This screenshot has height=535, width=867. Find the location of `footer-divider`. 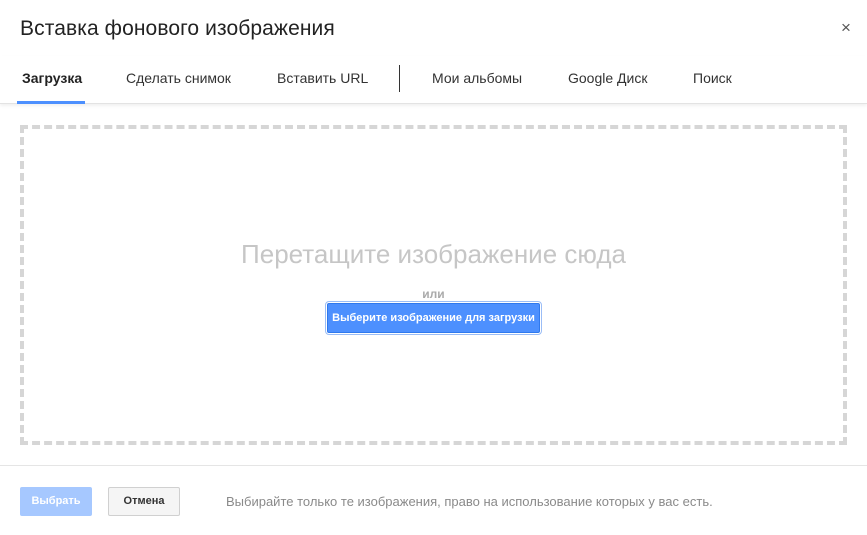

footer-divider is located at coordinates (433, 465).